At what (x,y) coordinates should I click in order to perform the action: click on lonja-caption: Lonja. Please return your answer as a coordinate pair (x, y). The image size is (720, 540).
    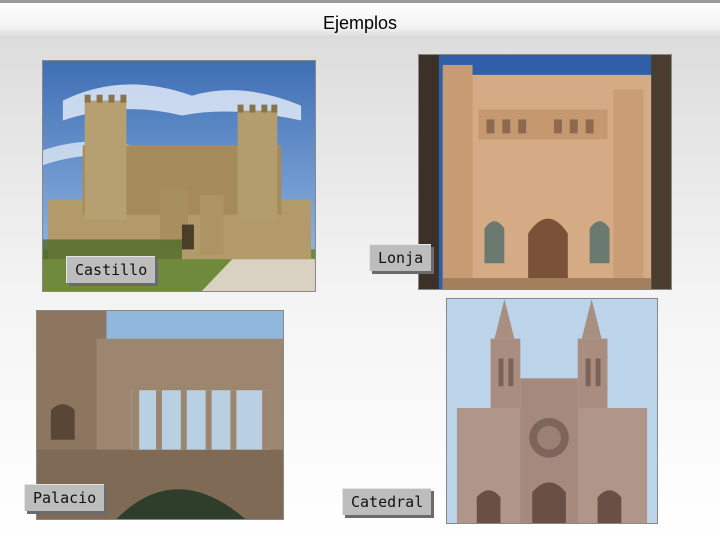
    Looking at the image, I should click on (400, 257).